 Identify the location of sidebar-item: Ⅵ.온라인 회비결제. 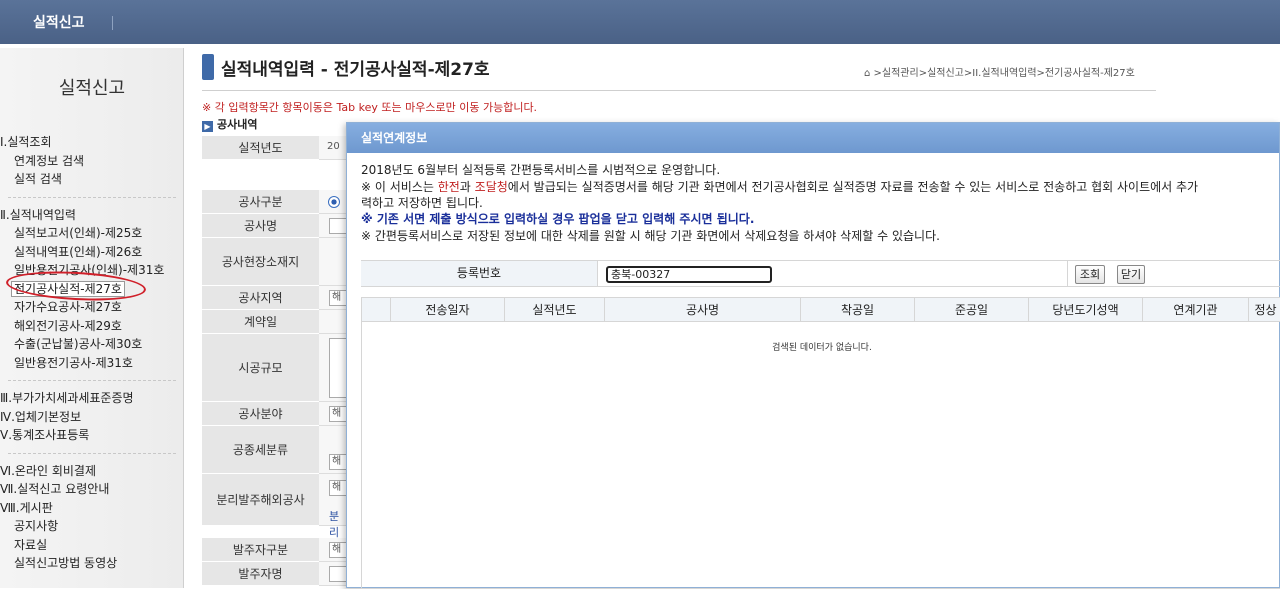
(92, 471).